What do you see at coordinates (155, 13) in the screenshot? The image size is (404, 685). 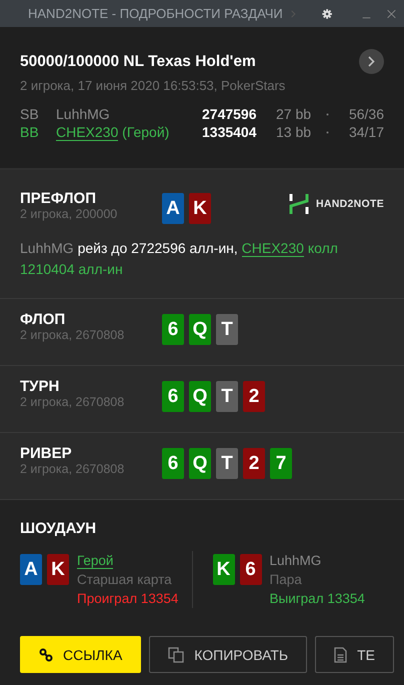 I see `window-title: HAND2NOTE - ПОДРОБНОСТИ РАЗДАЧИ` at bounding box center [155, 13].